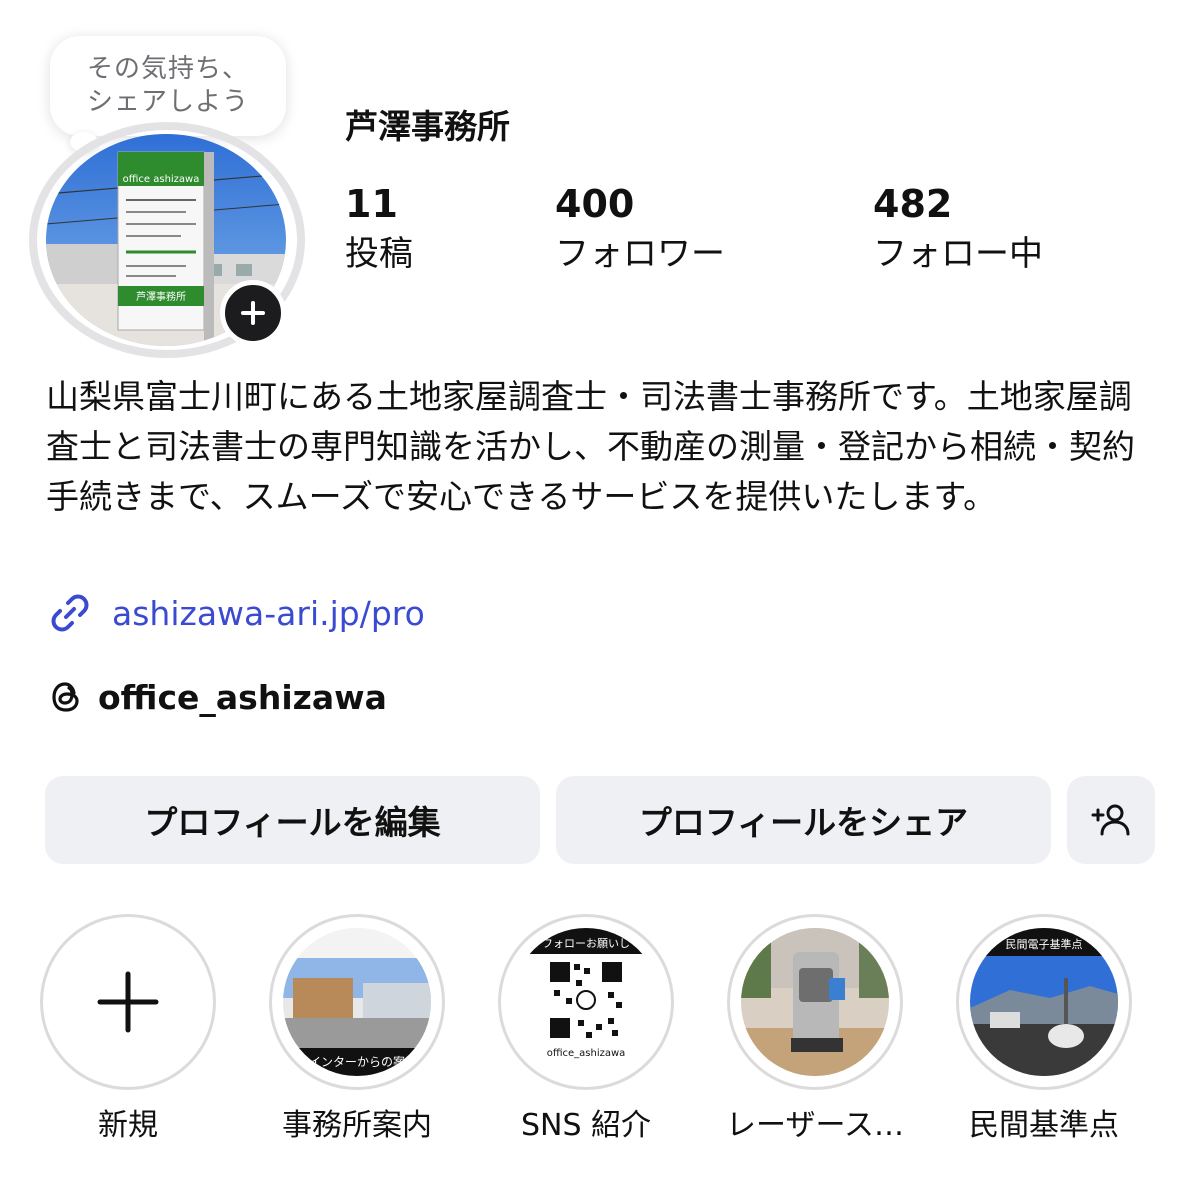  Describe the element at coordinates (65, 697) in the screenshot. I see `threads-icon` at that location.